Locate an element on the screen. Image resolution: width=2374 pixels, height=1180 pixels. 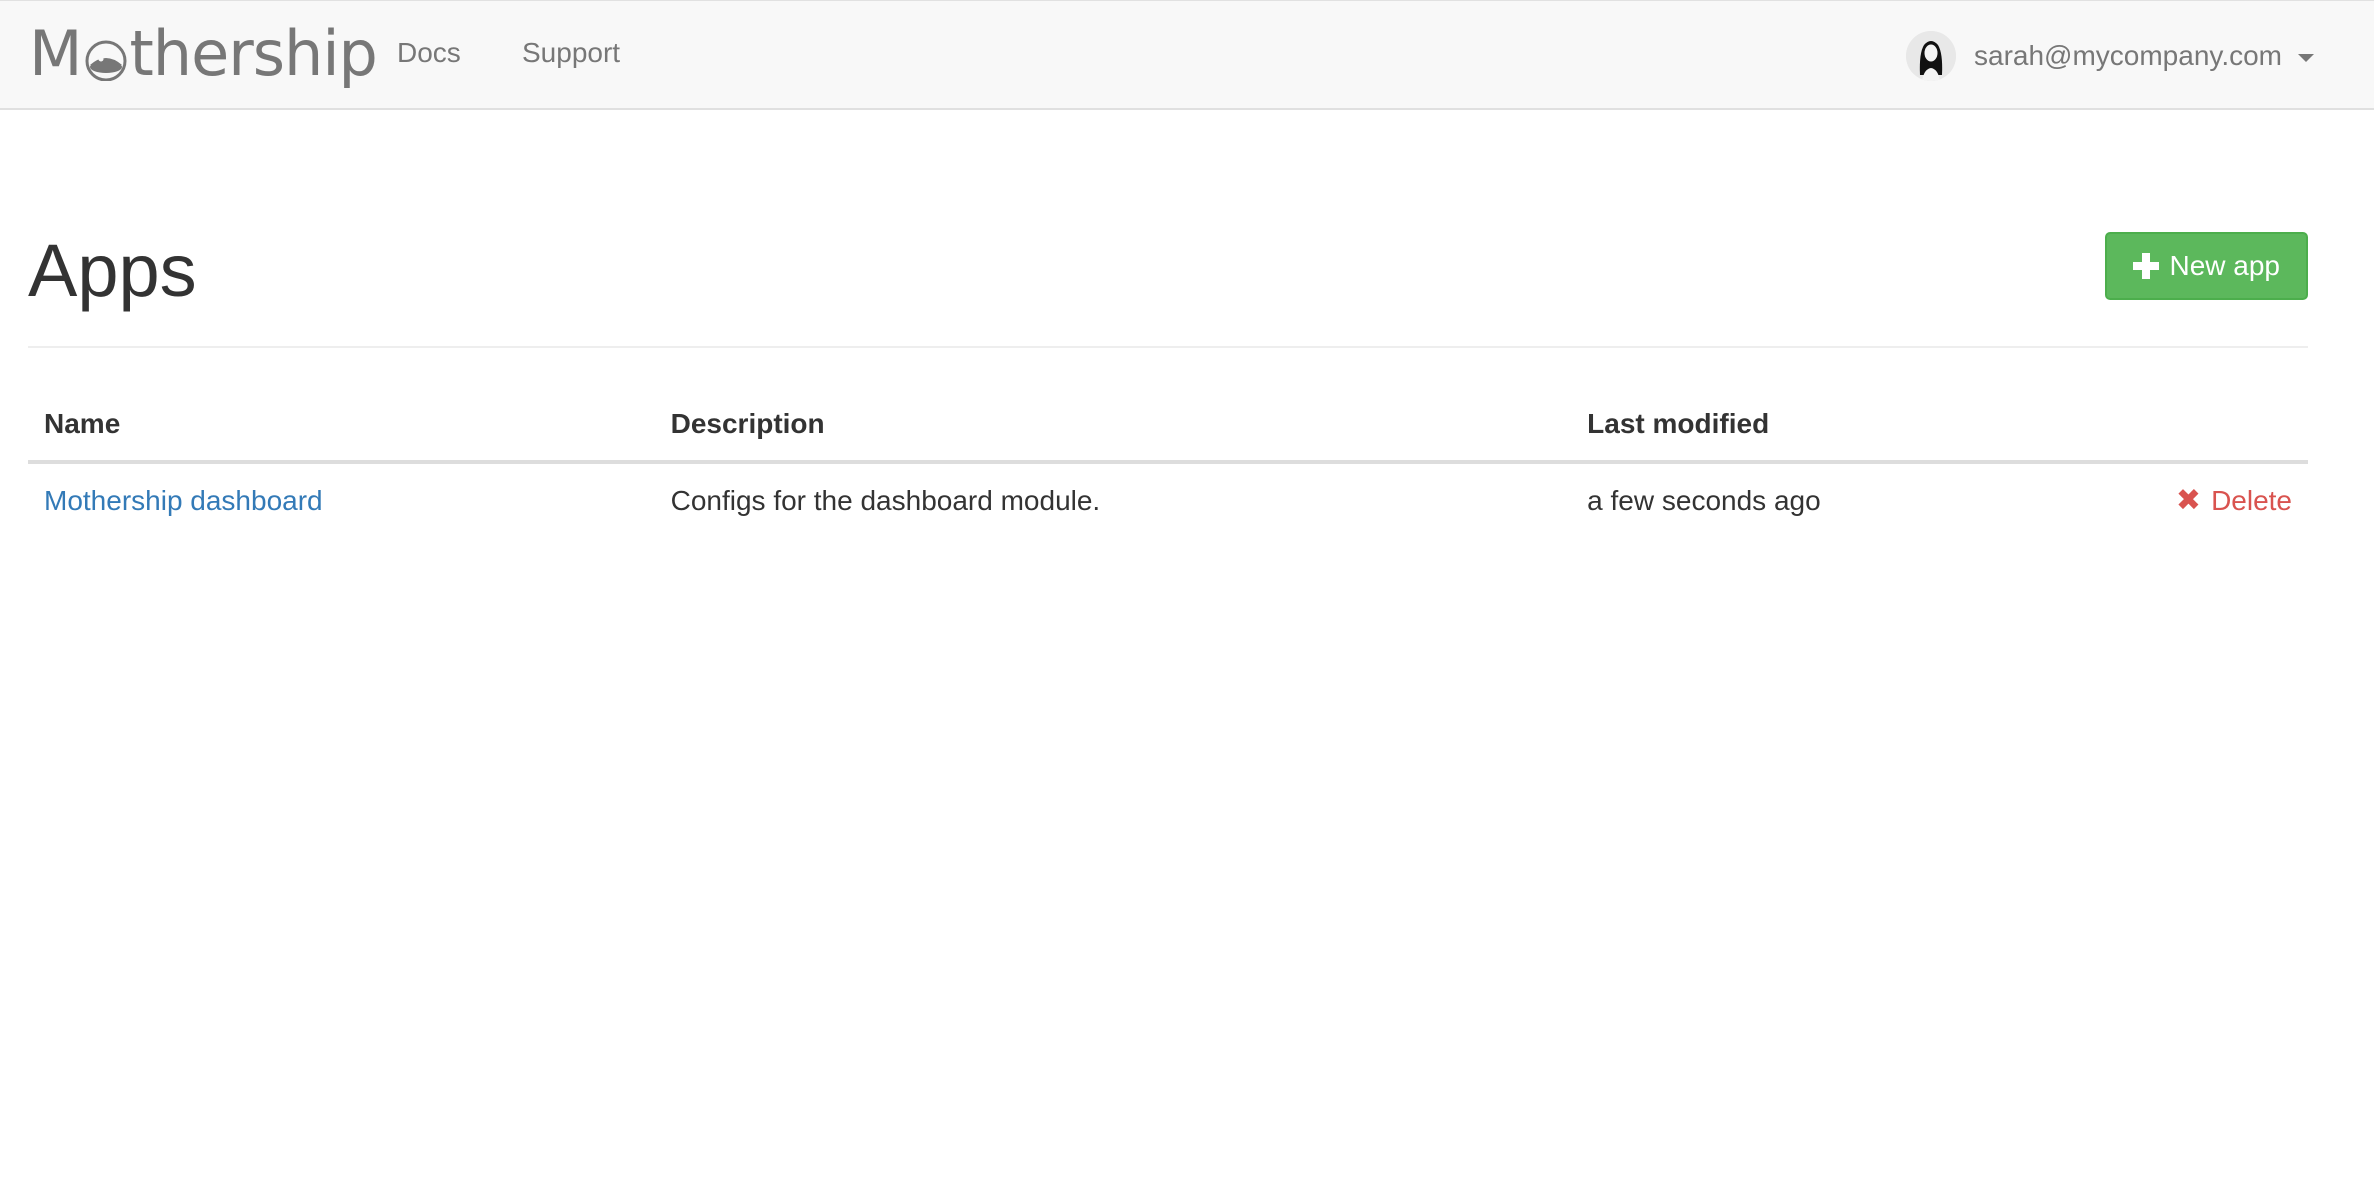
delete-button: ✖ Delete is located at coordinates (2234, 501).